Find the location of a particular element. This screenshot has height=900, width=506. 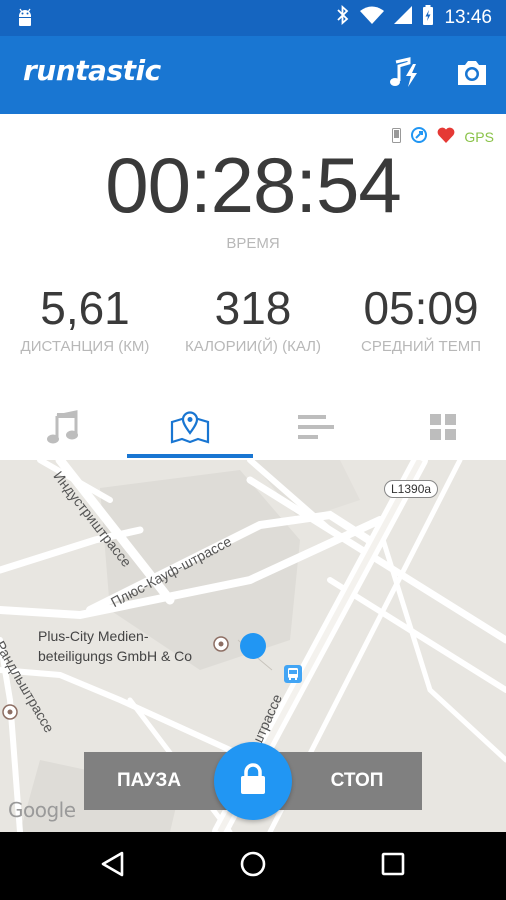

stop-button: СТОП is located at coordinates (357, 781).